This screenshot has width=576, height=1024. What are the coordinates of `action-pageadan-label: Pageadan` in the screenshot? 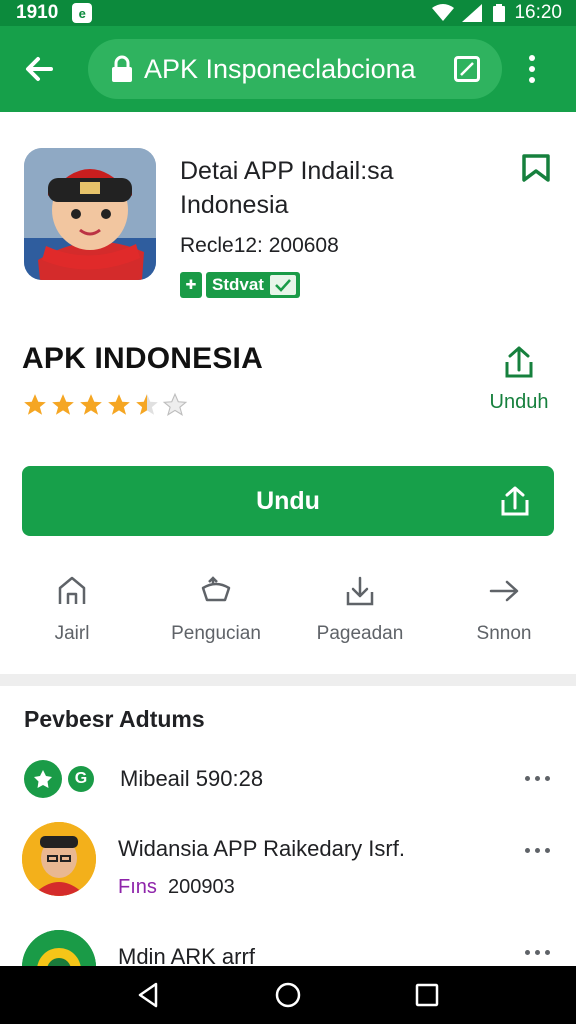 It's located at (360, 633).